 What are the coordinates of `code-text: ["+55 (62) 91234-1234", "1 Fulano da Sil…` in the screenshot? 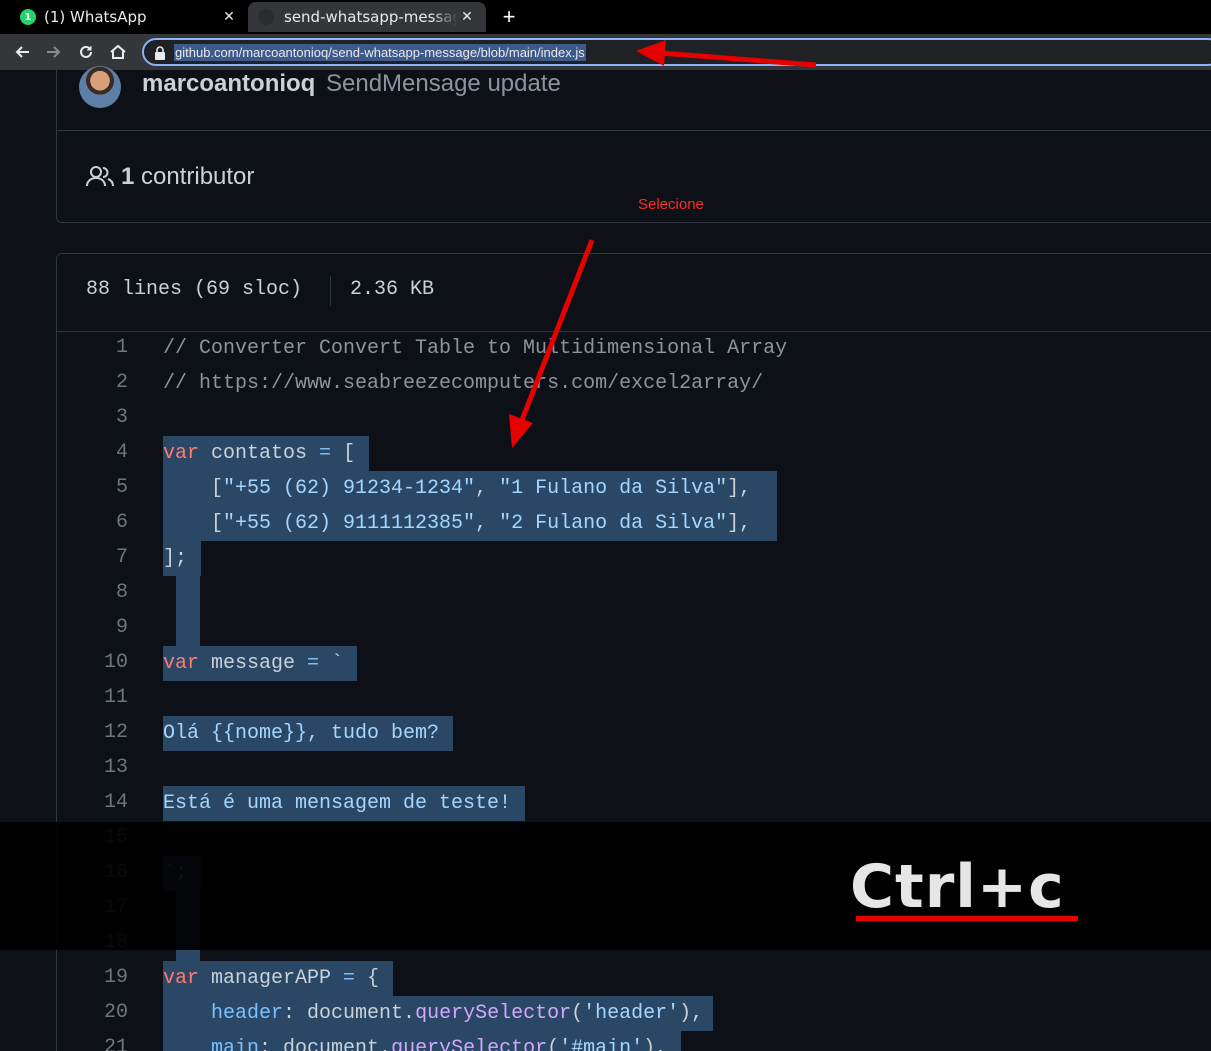 It's located at (470, 488).